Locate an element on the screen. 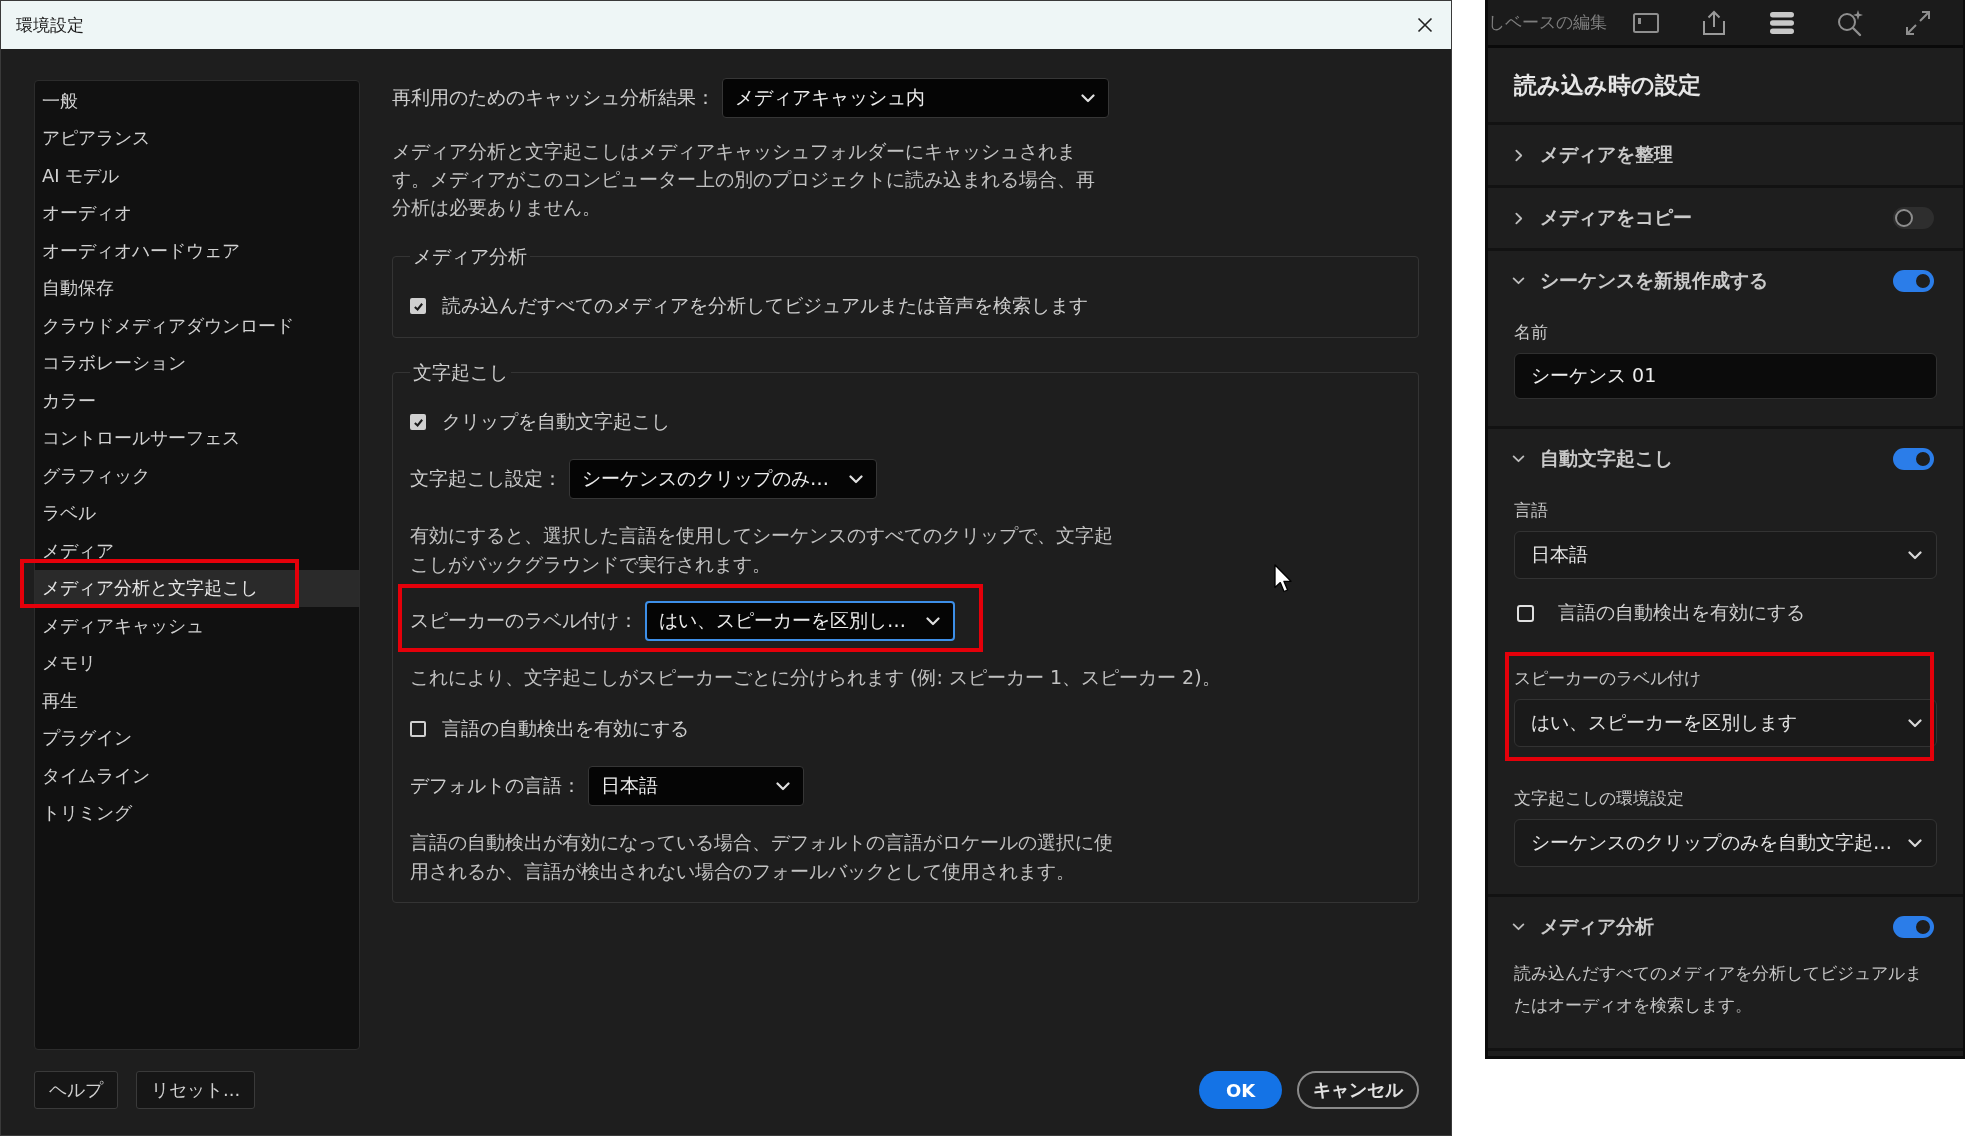 This screenshot has height=1142, width=1965. sidebar-item: コラボレーション is located at coordinates (197, 363).